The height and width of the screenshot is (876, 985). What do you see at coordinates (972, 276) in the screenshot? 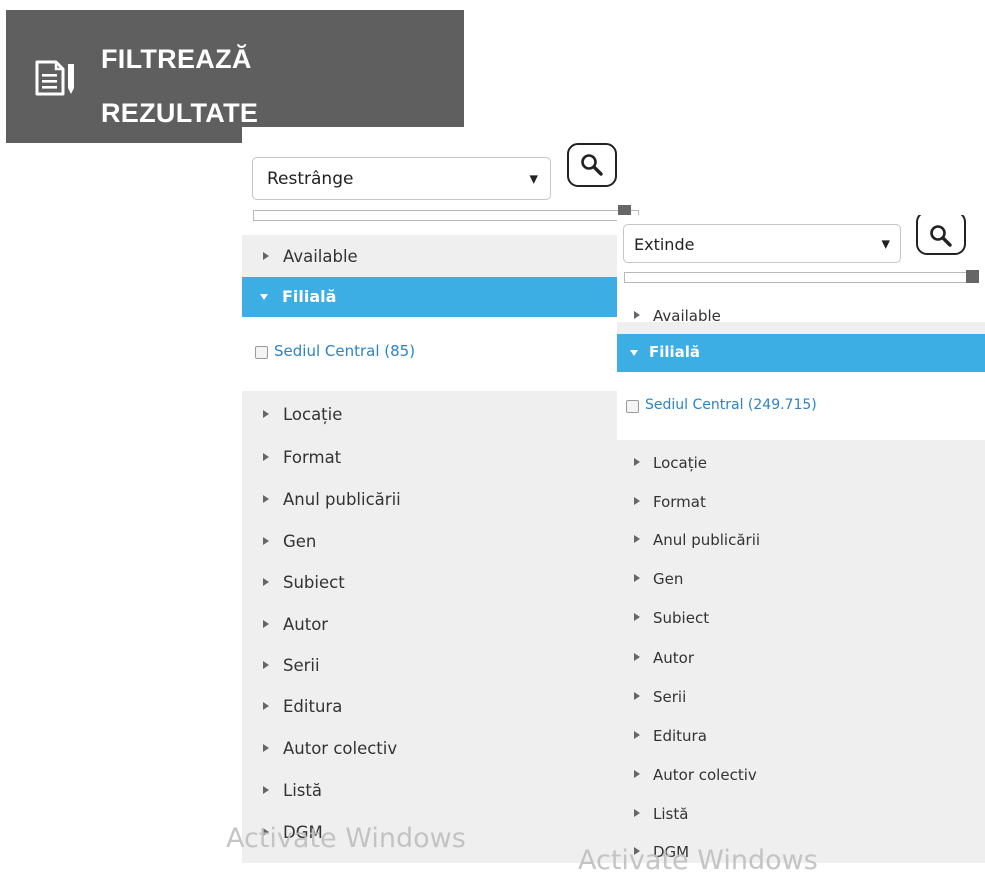
I see `slider-handle` at bounding box center [972, 276].